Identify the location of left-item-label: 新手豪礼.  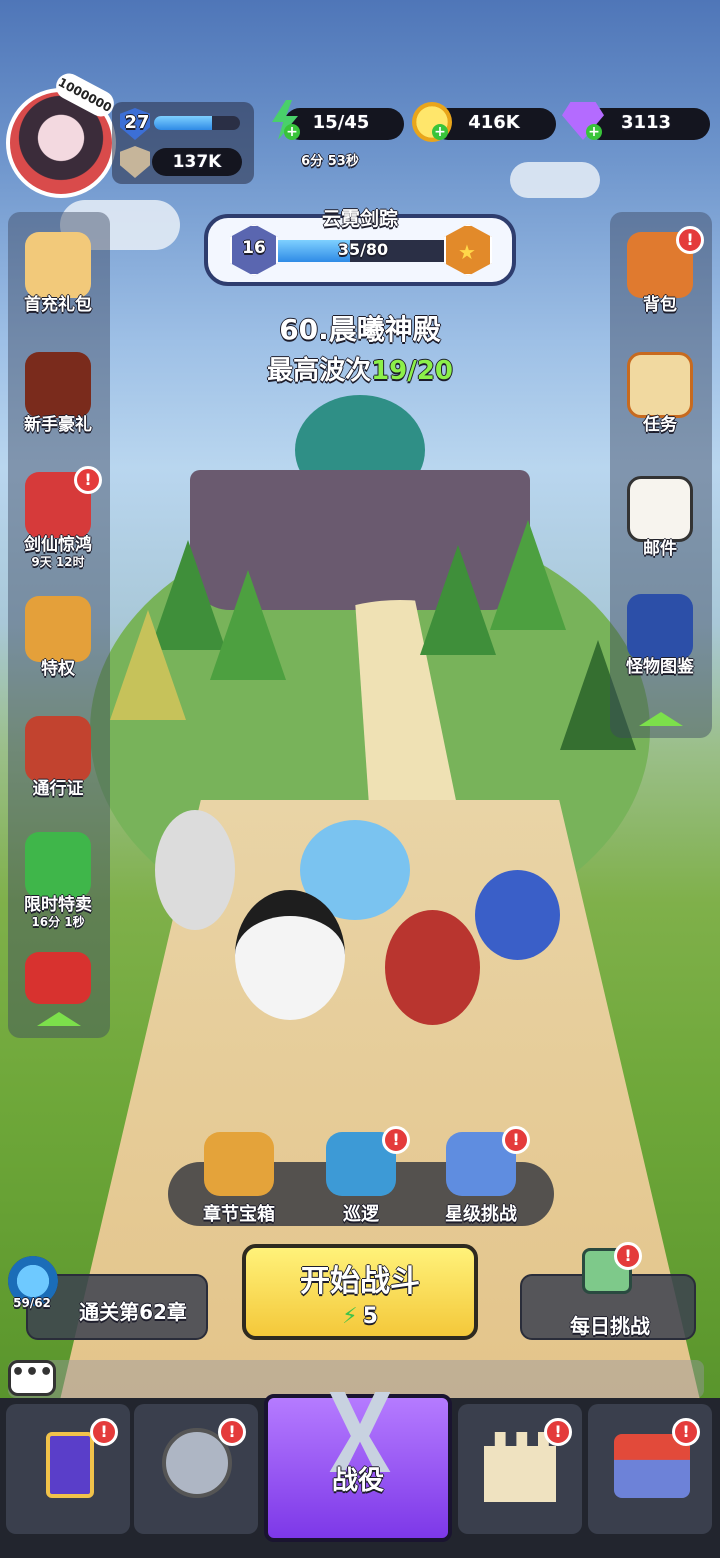
(58, 425).